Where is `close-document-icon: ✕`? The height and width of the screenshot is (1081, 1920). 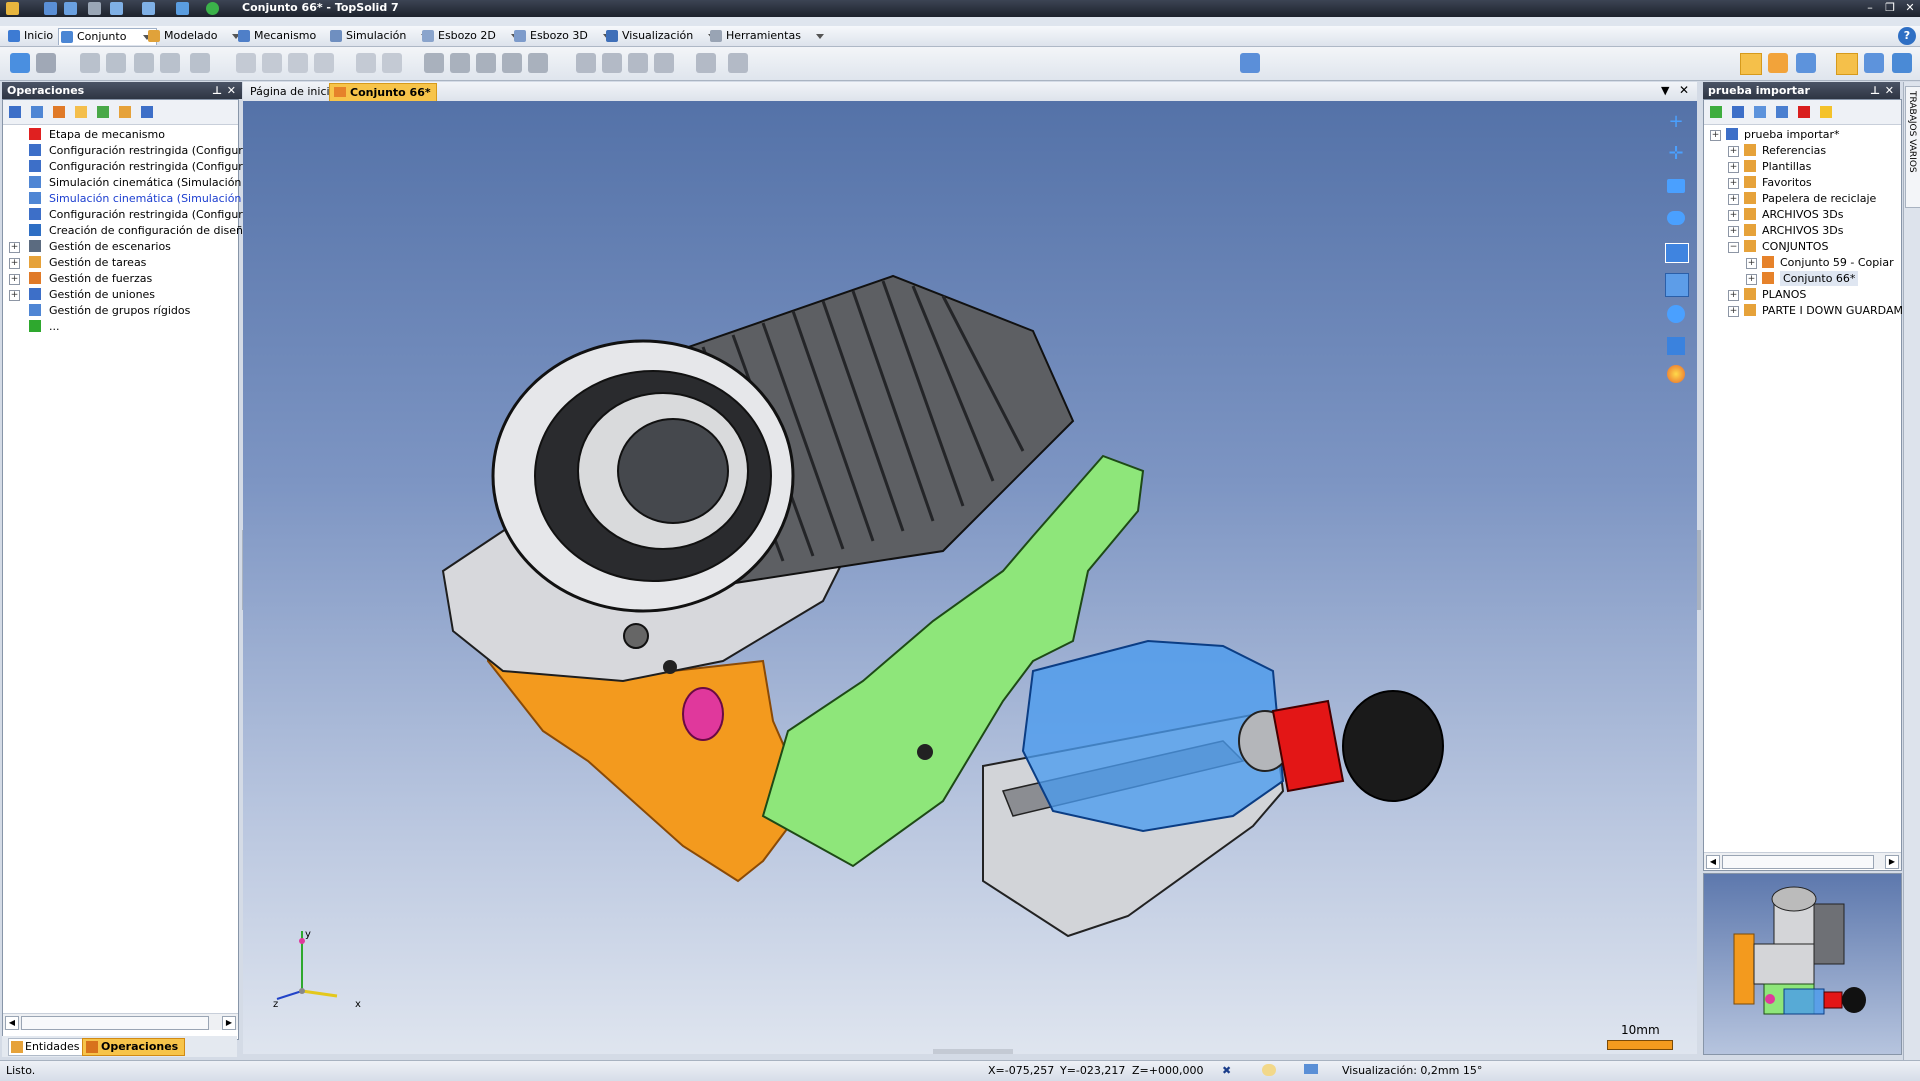 close-document-icon: ✕ is located at coordinates (1684, 90).